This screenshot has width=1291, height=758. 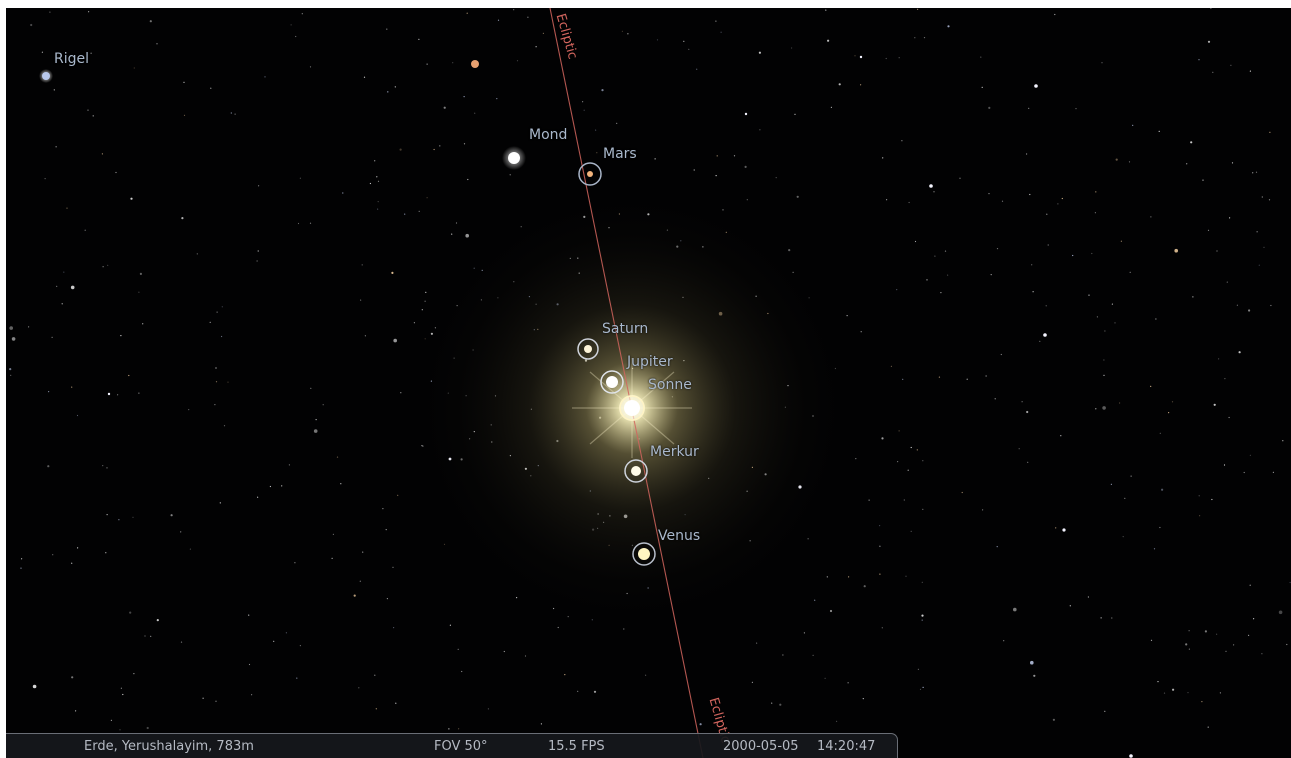 I want to click on jupiter-planet, so click(x=612, y=382).